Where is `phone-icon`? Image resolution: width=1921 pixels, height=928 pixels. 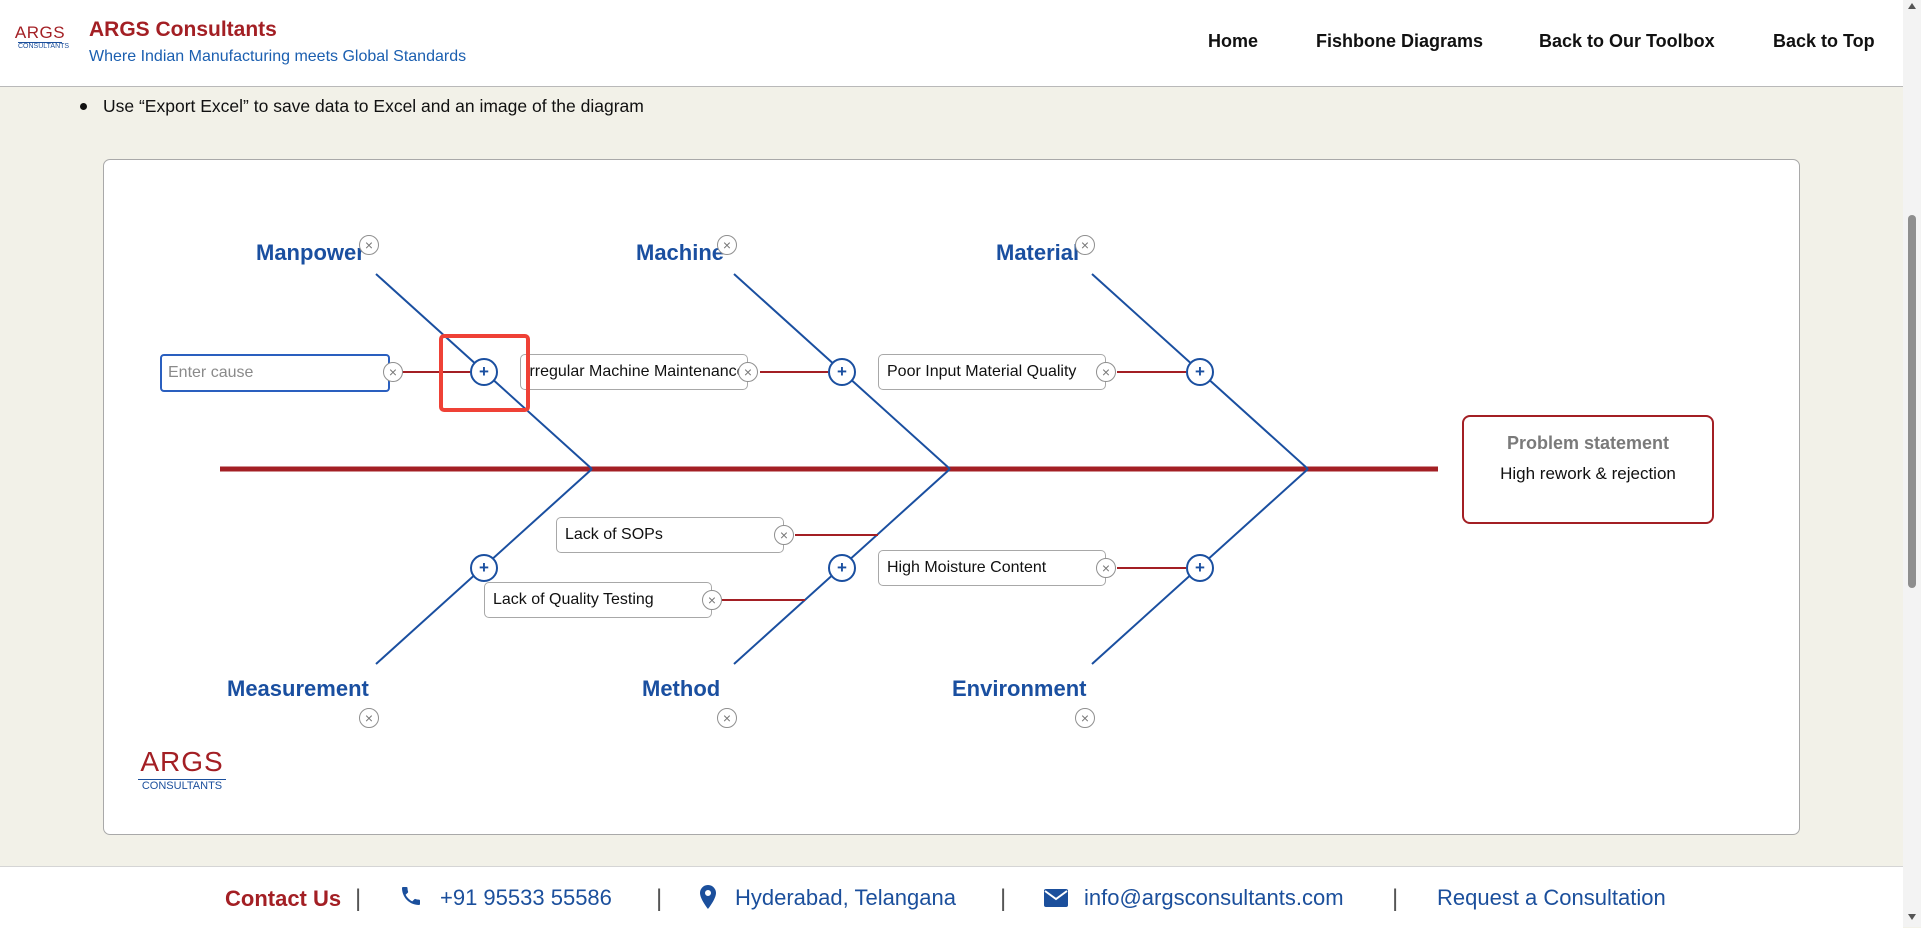
phone-icon is located at coordinates (411, 896).